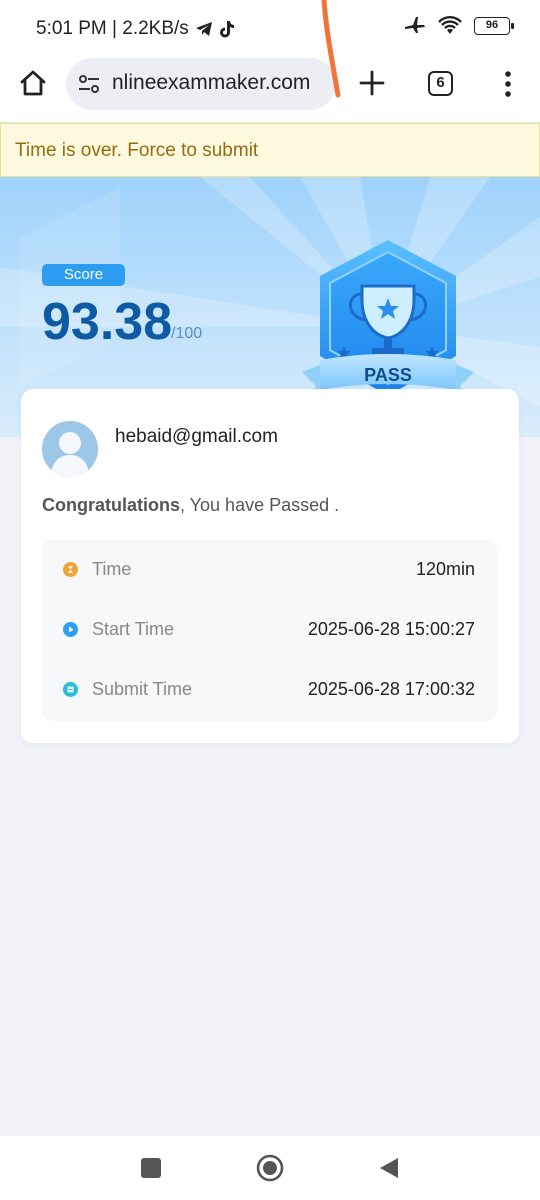 Image resolution: width=540 pixels, height=1200 pixels. I want to click on user-avatar-icon, so click(70, 449).